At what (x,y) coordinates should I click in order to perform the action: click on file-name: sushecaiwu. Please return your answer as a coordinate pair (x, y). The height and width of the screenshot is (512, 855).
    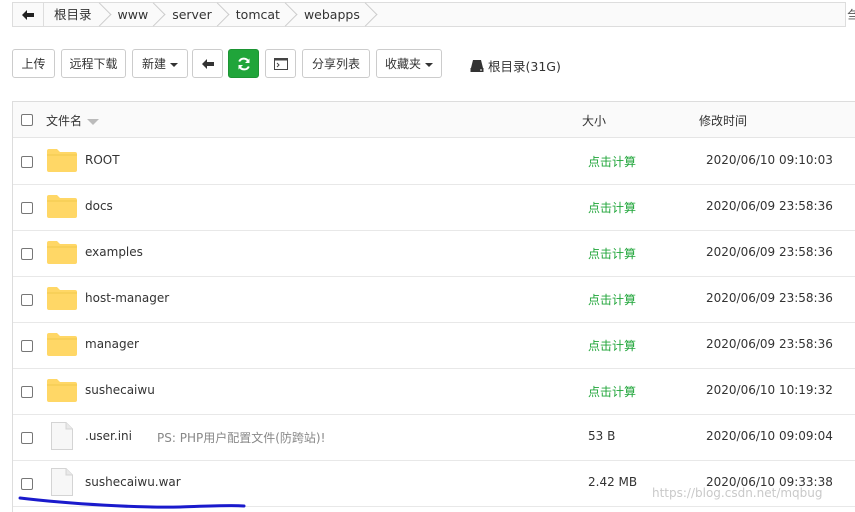
    Looking at the image, I should click on (120, 390).